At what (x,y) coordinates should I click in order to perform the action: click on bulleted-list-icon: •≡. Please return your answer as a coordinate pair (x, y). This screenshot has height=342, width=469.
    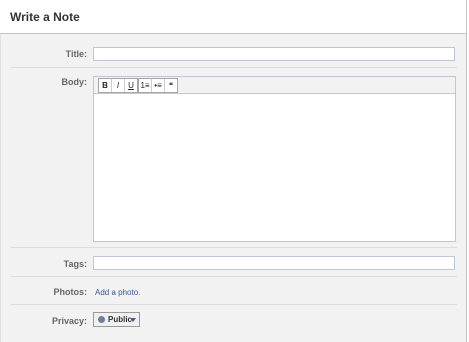
    Looking at the image, I should click on (158, 85).